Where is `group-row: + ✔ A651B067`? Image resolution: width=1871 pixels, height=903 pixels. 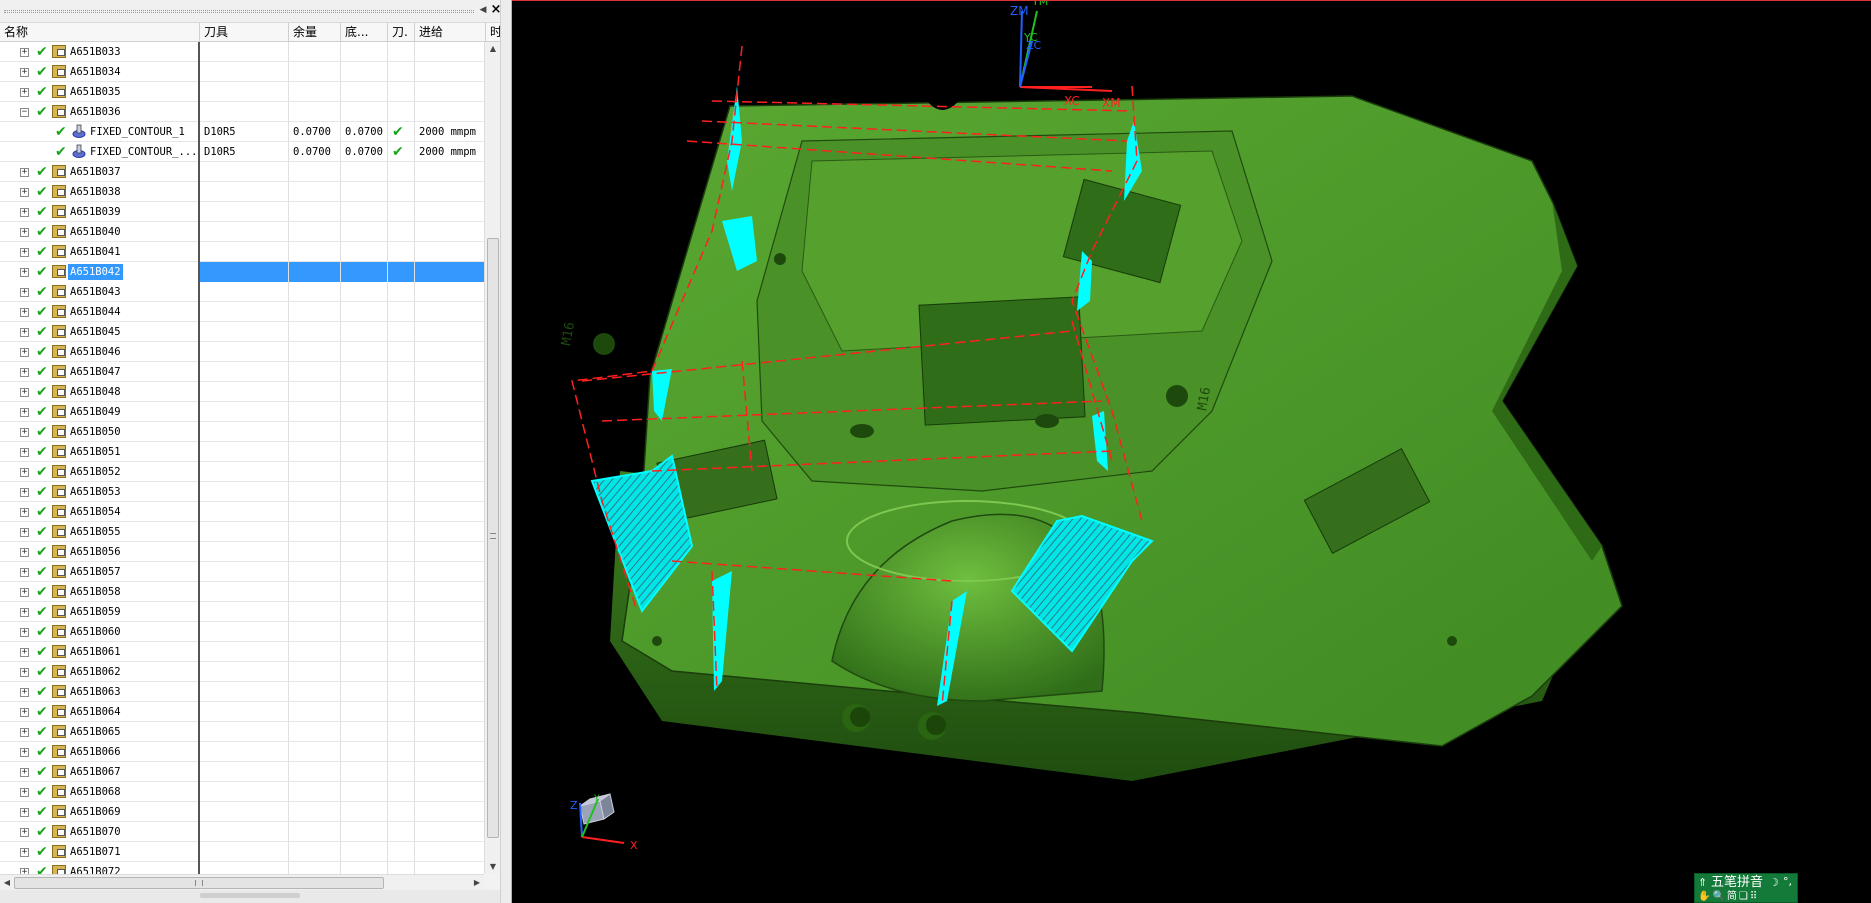
group-row: + ✔ A651B067 is located at coordinates (242, 772).